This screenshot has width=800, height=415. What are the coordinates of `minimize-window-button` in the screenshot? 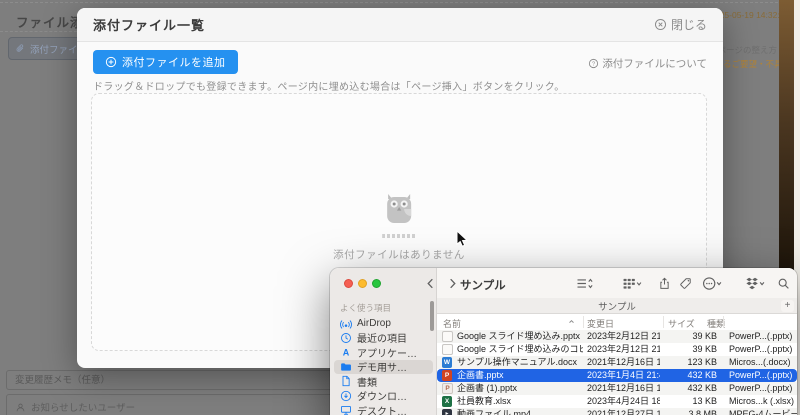 It's located at (362, 283).